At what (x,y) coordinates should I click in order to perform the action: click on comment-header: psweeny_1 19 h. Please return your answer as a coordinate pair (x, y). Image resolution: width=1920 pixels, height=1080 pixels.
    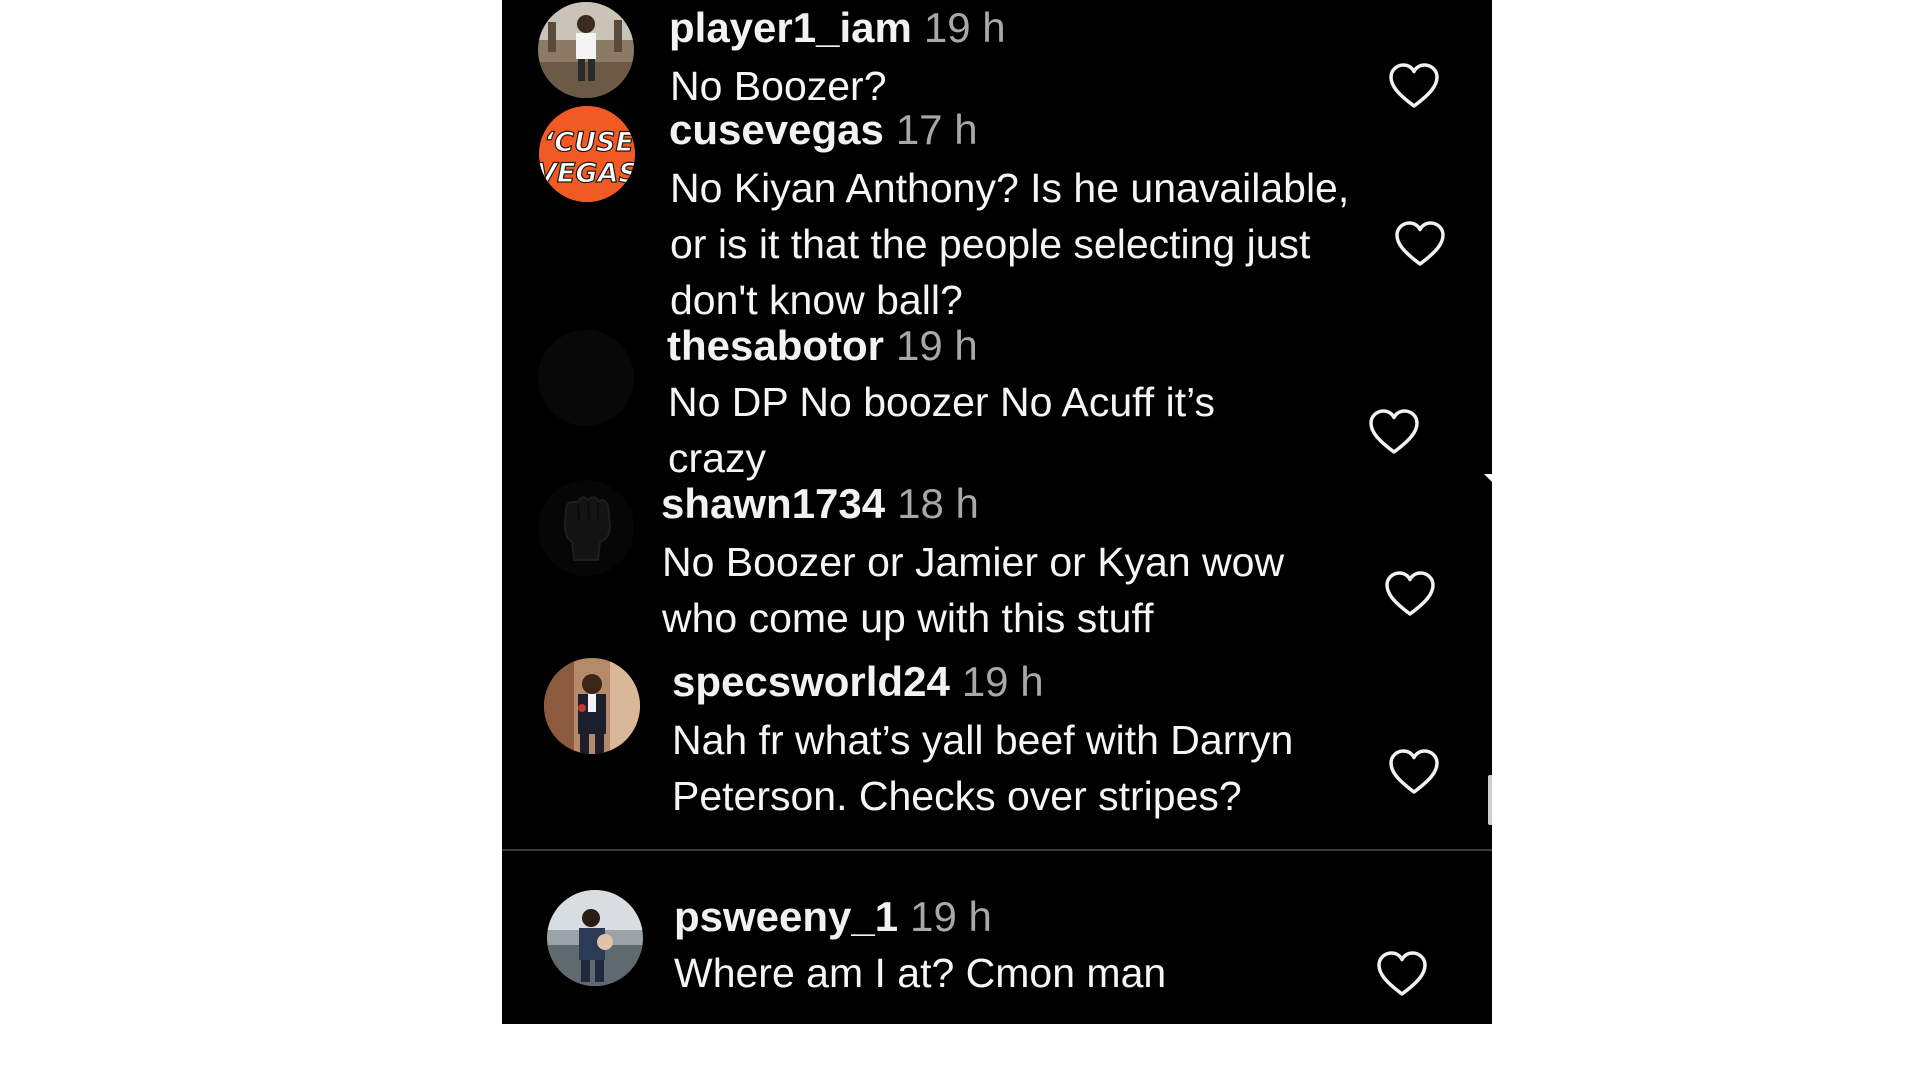
    Looking at the image, I should click on (833, 917).